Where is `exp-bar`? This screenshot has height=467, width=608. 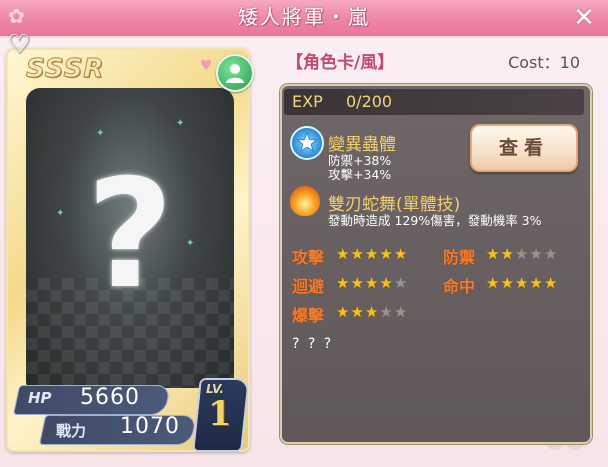
exp-bar is located at coordinates (434, 102).